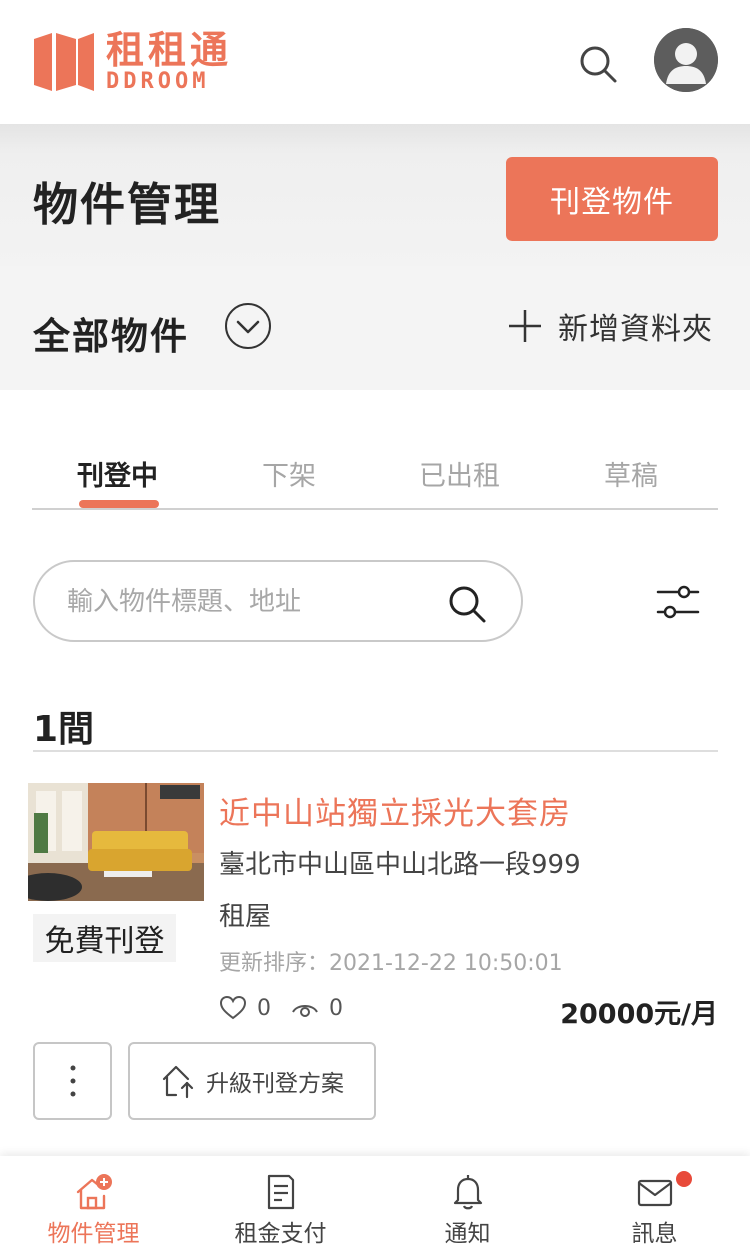 Image resolution: width=750 pixels, height=1257 pixels. Describe the element at coordinates (395, 810) in the screenshot. I see `listing-title: 近中山站獨立採光大套房` at that location.